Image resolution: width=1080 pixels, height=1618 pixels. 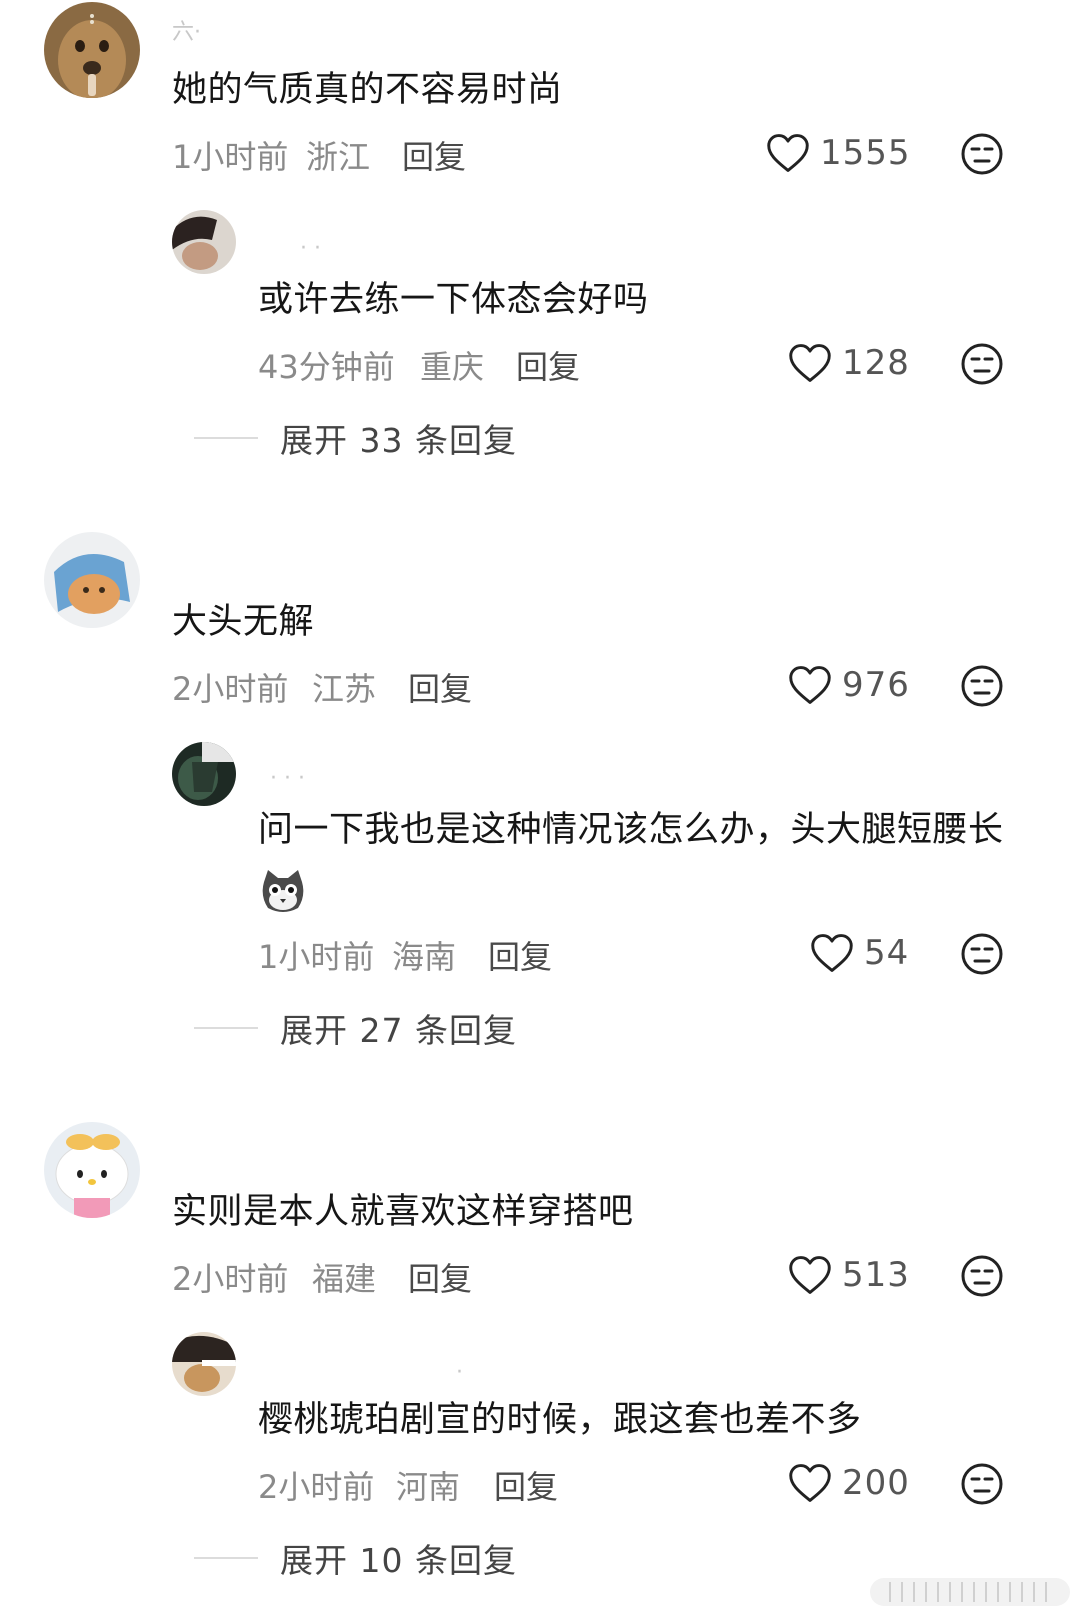 What do you see at coordinates (859, 953) in the screenshot?
I see `like-button: 54` at bounding box center [859, 953].